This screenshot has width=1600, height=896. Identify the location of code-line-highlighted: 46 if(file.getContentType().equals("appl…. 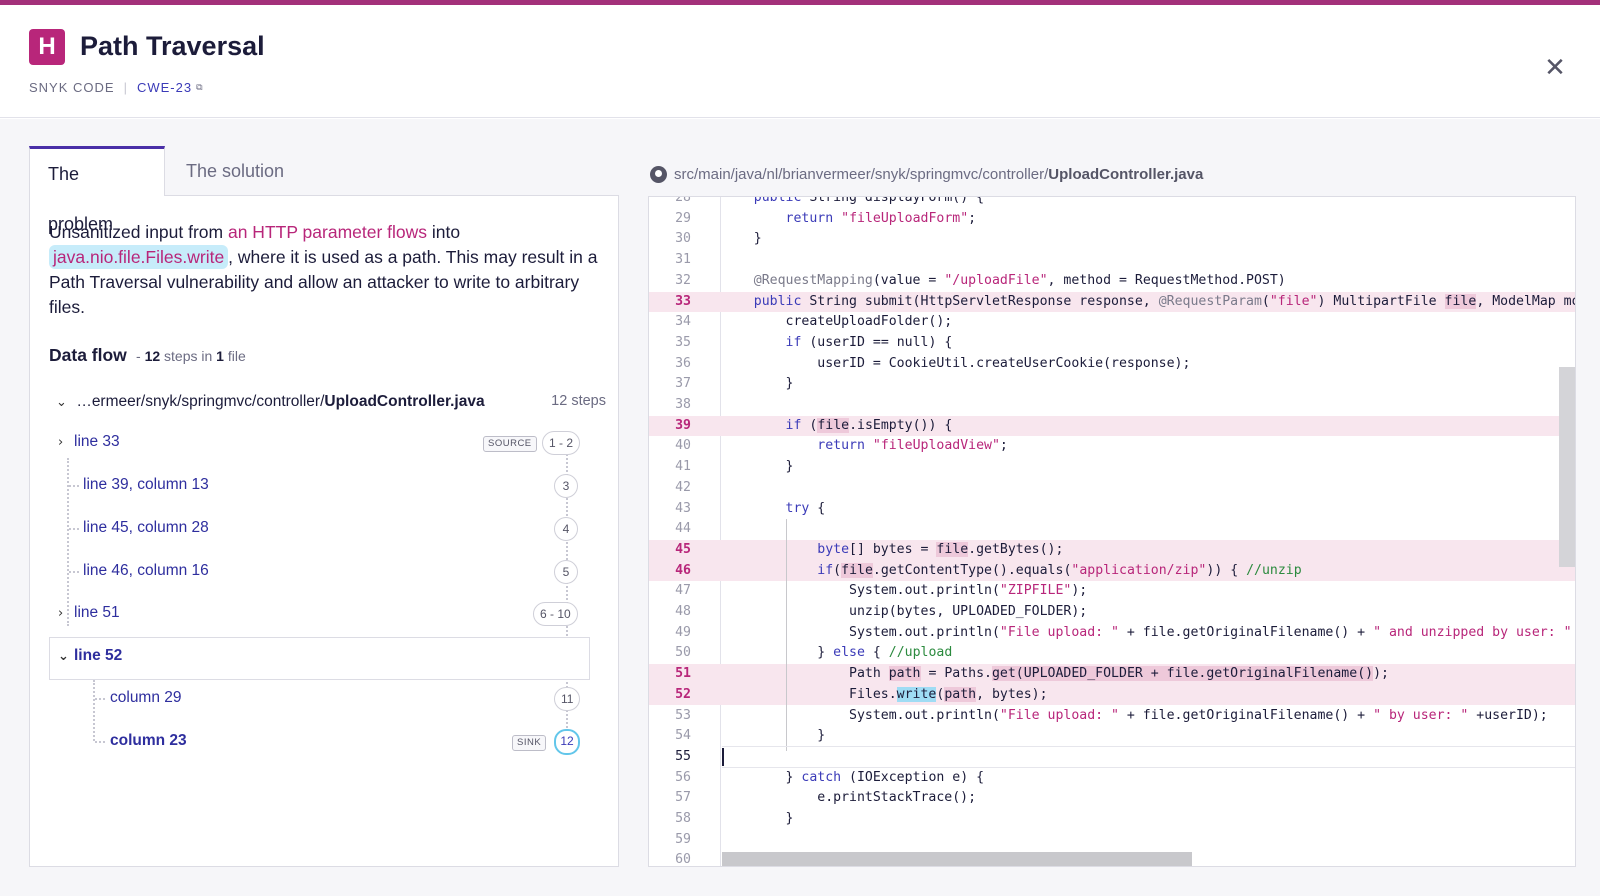
(1112, 571).